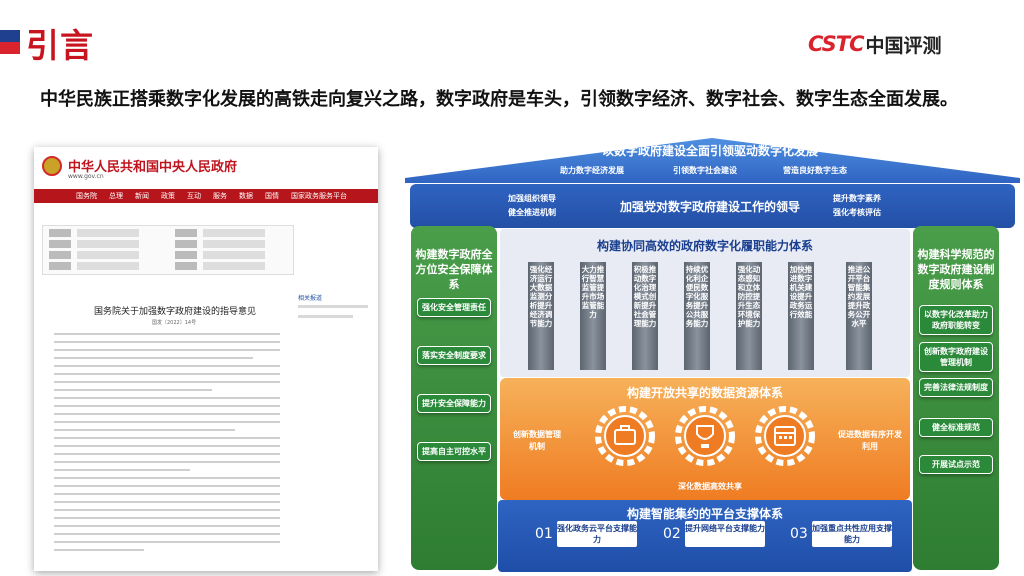 Image resolution: width=1024 pixels, height=576 pixels. What do you see at coordinates (454, 307) in the screenshot?
I see `security-item: 强化安全管理责任` at bounding box center [454, 307].